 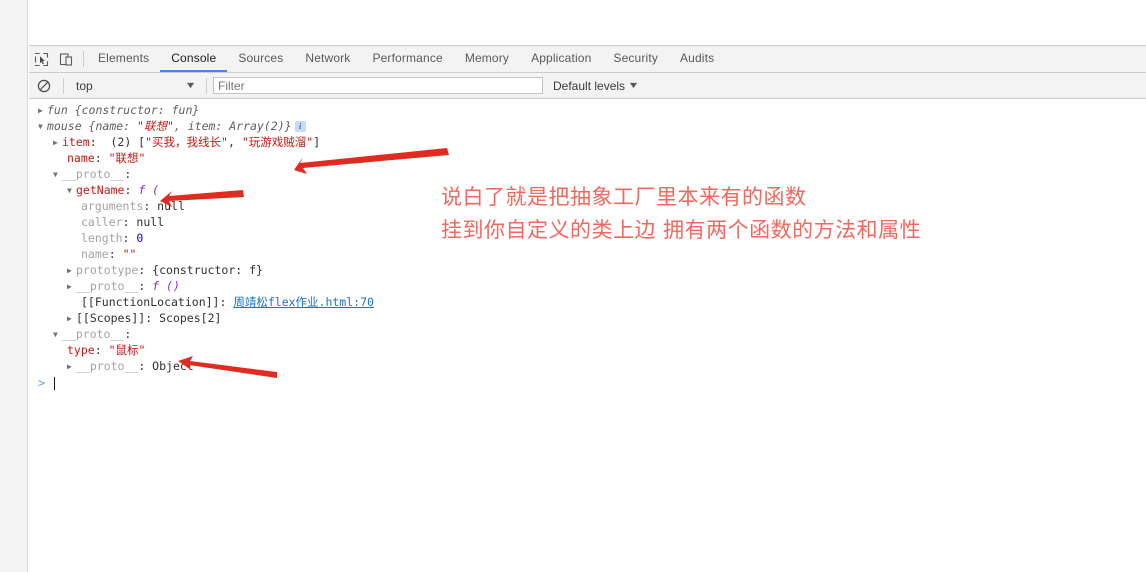 I want to click on tab-memory: Memory, so click(x=487, y=59).